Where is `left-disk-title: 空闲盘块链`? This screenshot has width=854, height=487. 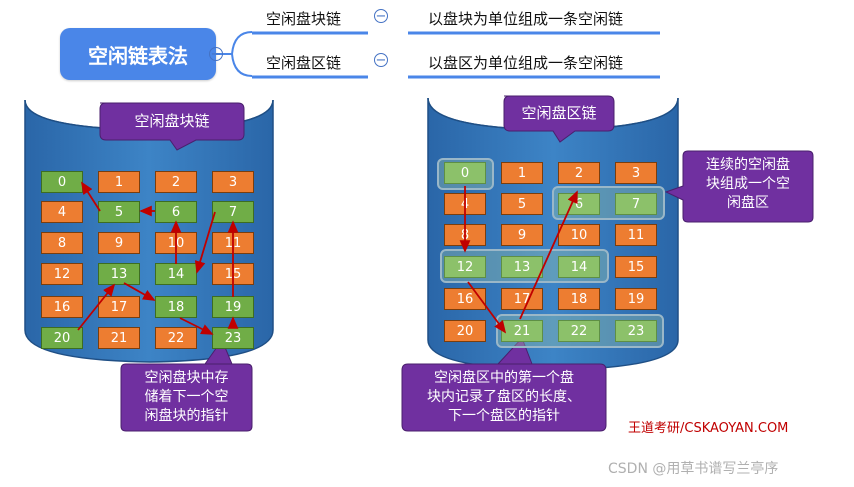 left-disk-title: 空闲盘块链 is located at coordinates (172, 121).